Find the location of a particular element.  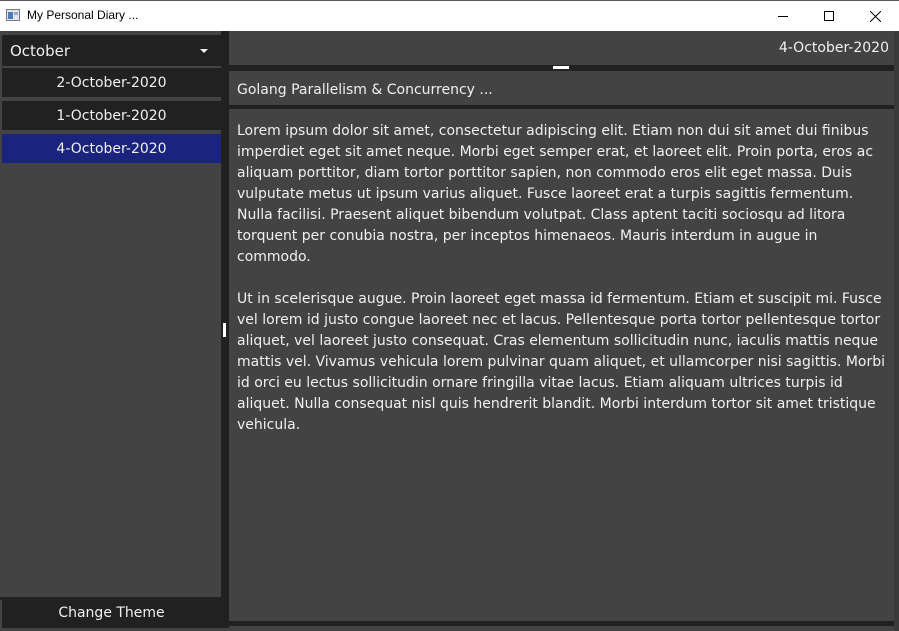

entry-label: 4-October-2020 is located at coordinates (111, 148).